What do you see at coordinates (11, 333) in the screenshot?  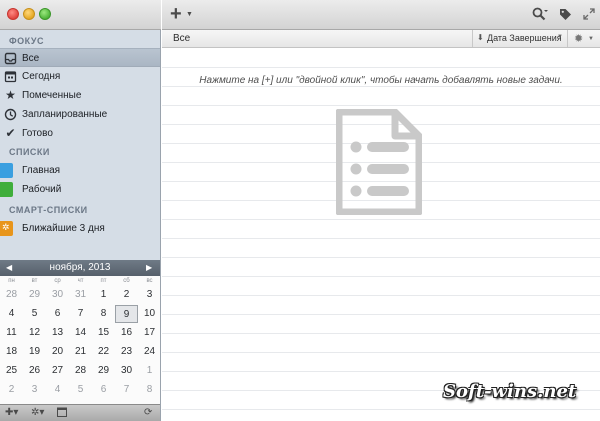 I see `calendar-day: 11` at bounding box center [11, 333].